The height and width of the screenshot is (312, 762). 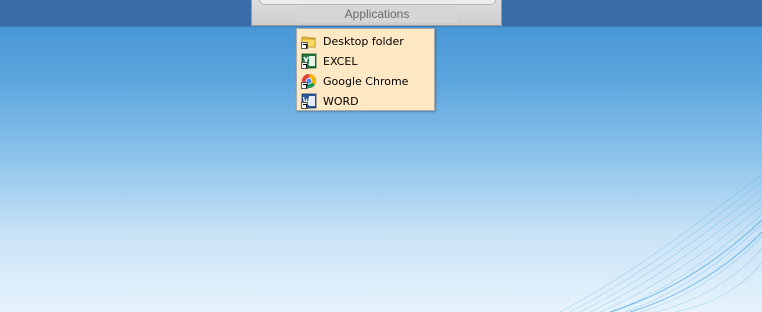 What do you see at coordinates (365, 101) in the screenshot?
I see `menu-item-word: WORD` at bounding box center [365, 101].